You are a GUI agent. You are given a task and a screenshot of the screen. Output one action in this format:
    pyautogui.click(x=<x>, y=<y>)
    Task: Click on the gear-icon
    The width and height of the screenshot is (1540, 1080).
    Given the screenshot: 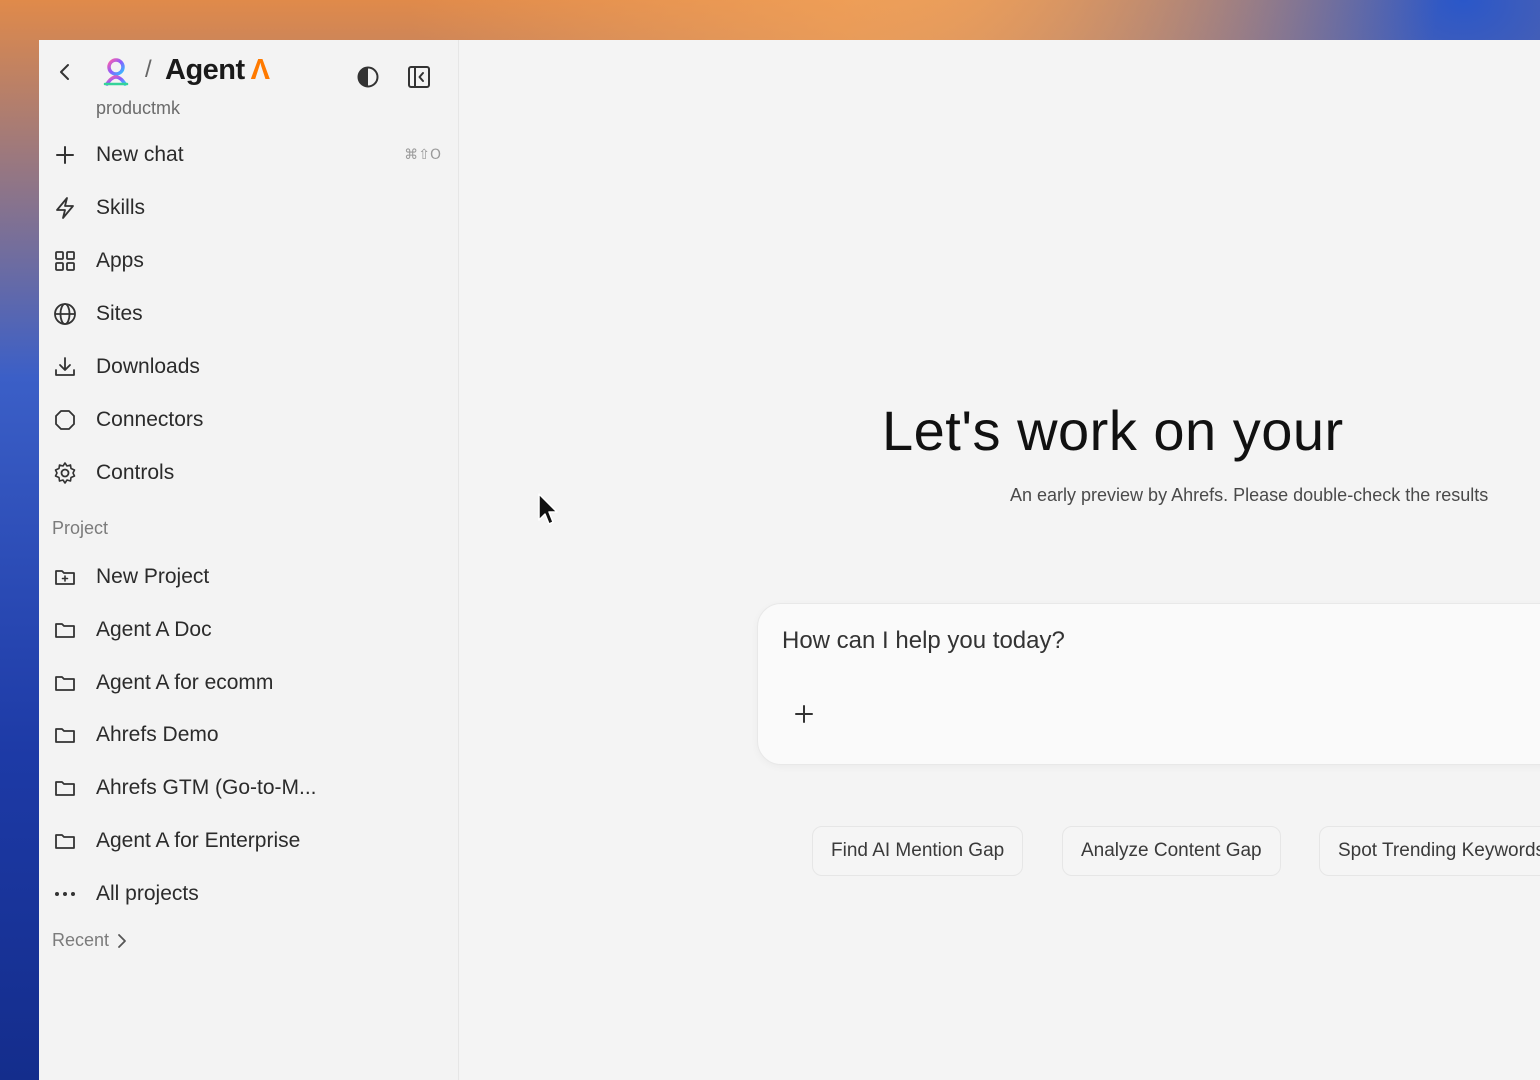 What is the action you would take?
    pyautogui.click(x=65, y=473)
    